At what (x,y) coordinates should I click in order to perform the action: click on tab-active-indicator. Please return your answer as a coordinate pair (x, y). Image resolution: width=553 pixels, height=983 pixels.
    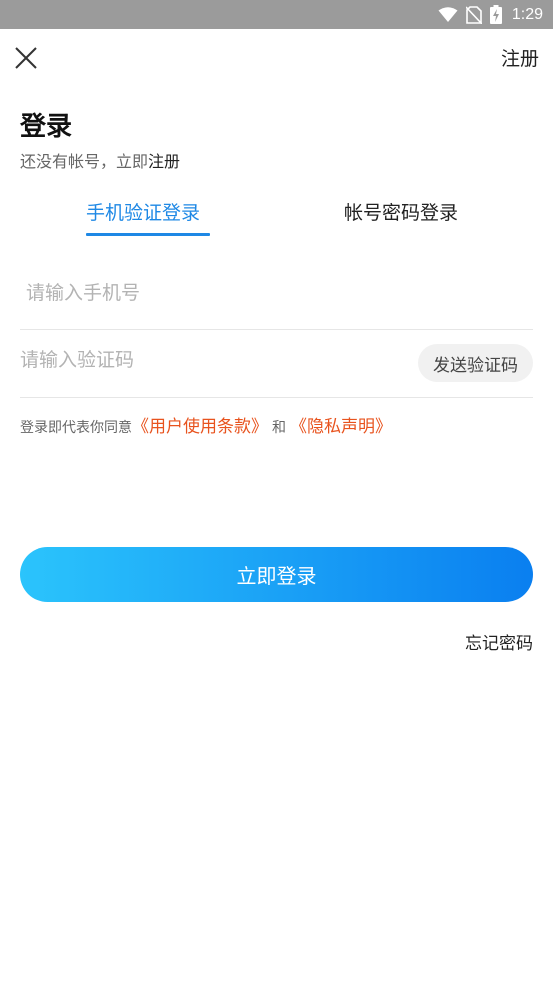
    Looking at the image, I should click on (148, 234).